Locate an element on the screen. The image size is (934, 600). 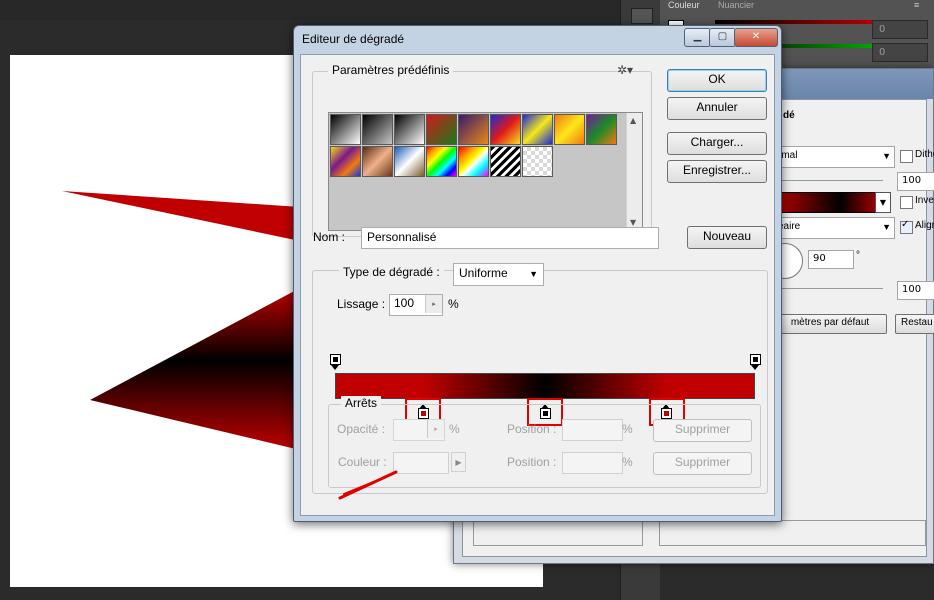
presets-list: ▲ ▼ is located at coordinates (485, 171).